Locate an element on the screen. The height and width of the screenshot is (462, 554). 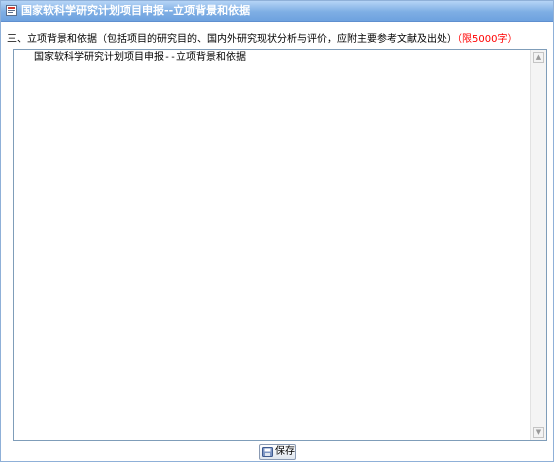
scroll-down-icon: ▼ is located at coordinates (538, 432).